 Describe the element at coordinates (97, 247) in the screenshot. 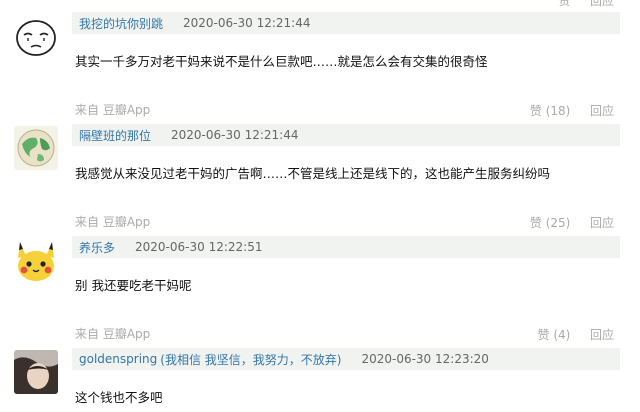

I see `author-link: 养乐多` at that location.